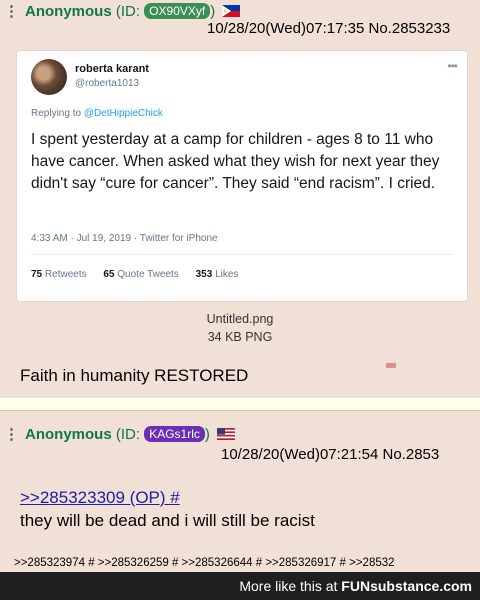 This screenshot has height=600, width=480. Describe the element at coordinates (56, 113) in the screenshot. I see `replying-prefix: Replying to` at that location.